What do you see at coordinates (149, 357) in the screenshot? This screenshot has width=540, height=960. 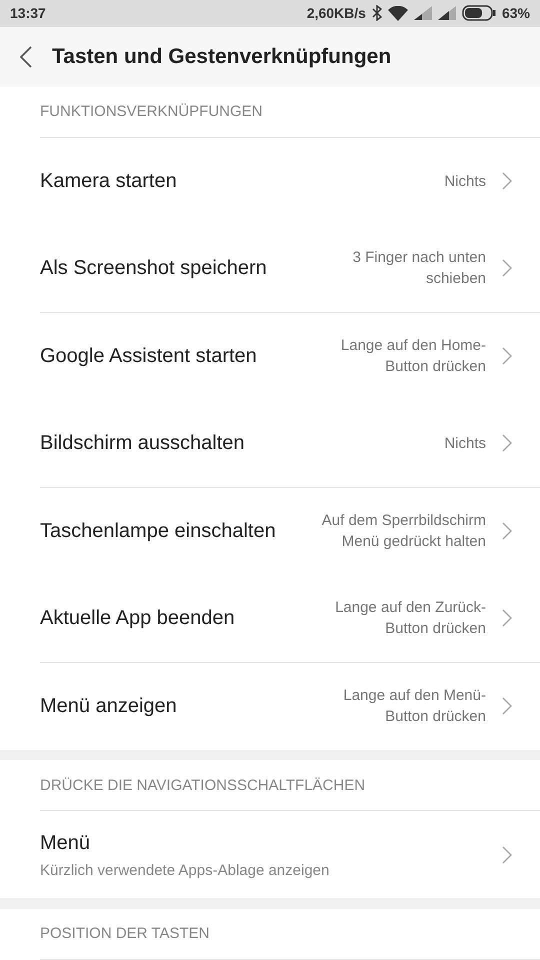 I see `setting-label: Google Assistent starten` at bounding box center [149, 357].